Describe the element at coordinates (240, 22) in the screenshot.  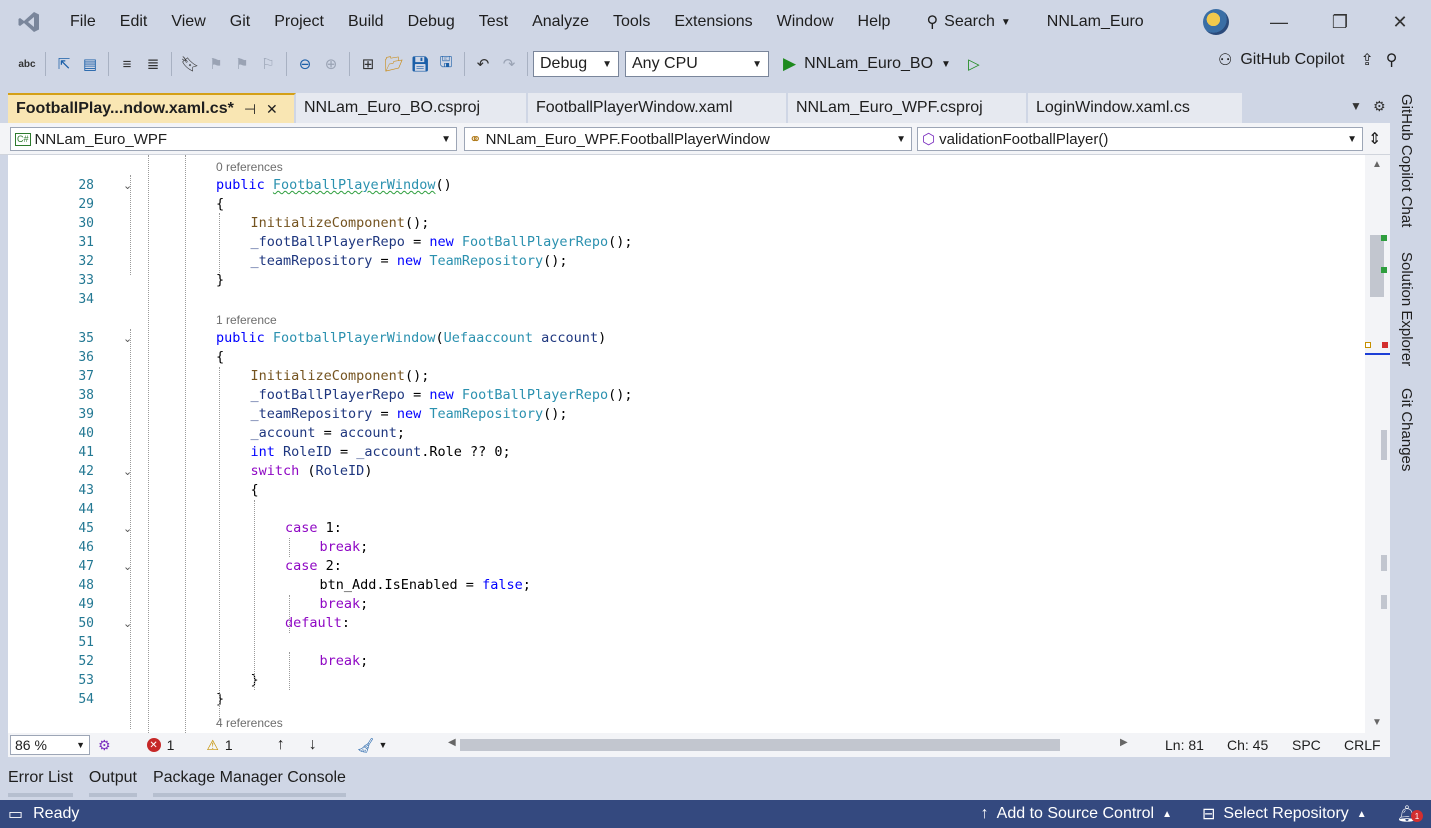
I see `menu-git: Git` at that location.